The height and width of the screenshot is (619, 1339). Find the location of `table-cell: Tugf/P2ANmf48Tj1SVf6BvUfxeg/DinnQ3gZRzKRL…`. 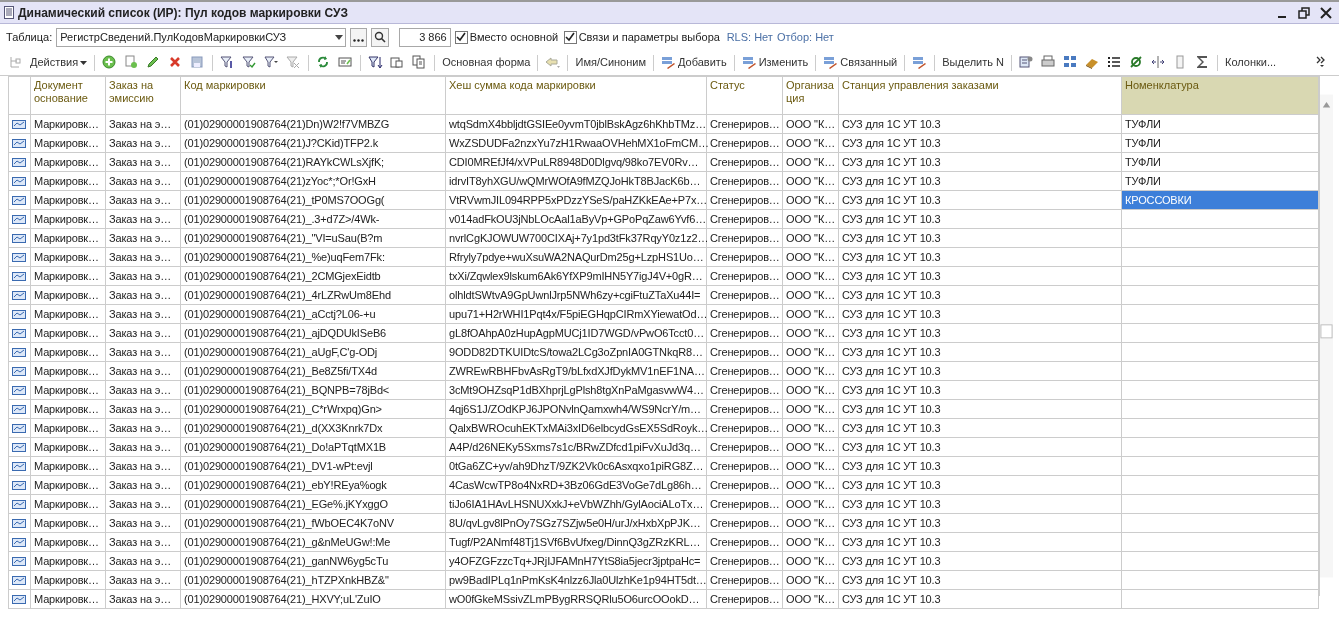

table-cell: Tugf/P2ANmf48Tj1SVf6BvUfxeg/DinnQ3gZRzKRL… is located at coordinates (576, 542).